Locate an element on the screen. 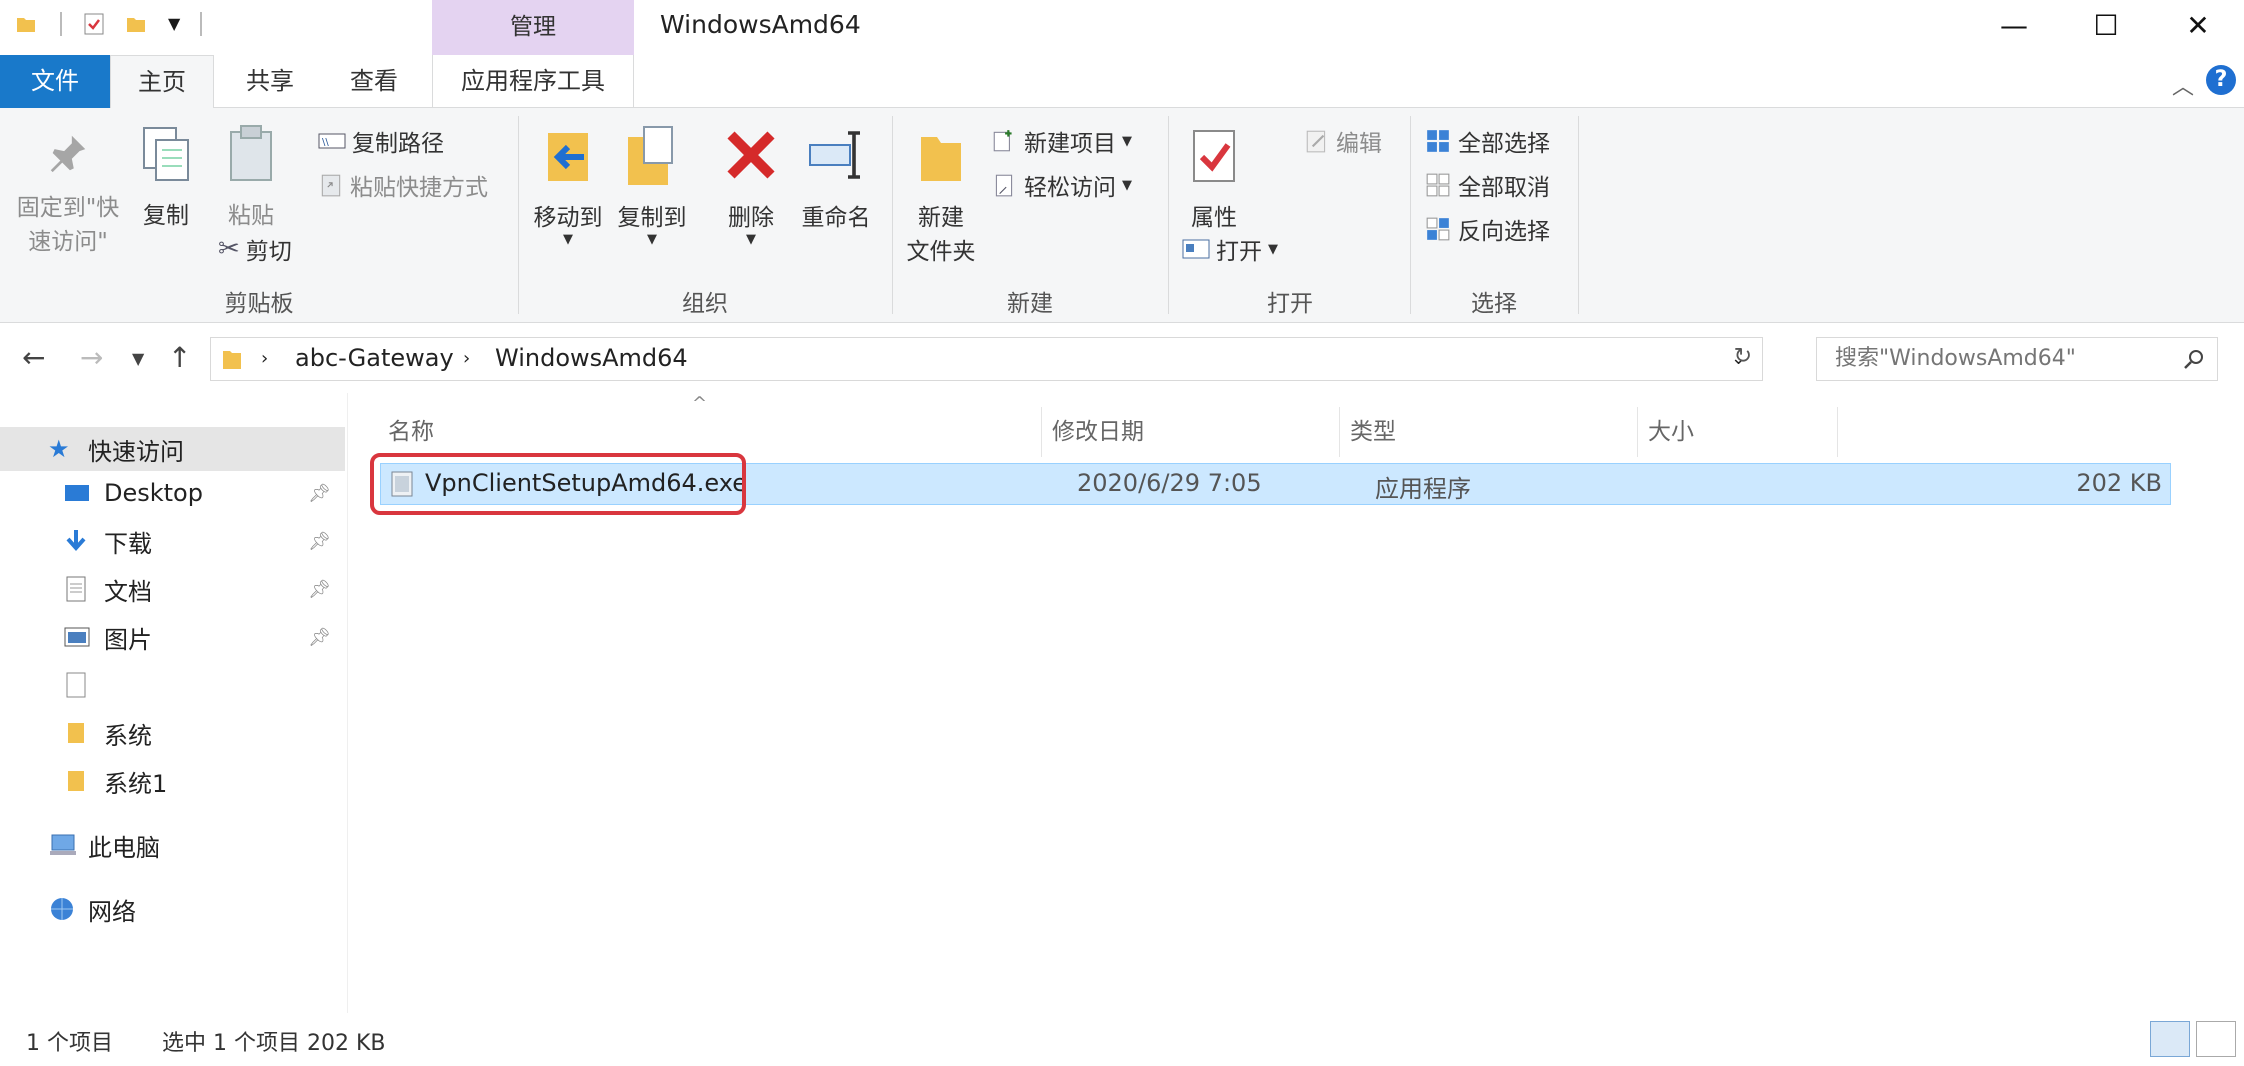 This screenshot has height=1066, width=2244. group-label-organize: 组织 is located at coordinates (705, 304).